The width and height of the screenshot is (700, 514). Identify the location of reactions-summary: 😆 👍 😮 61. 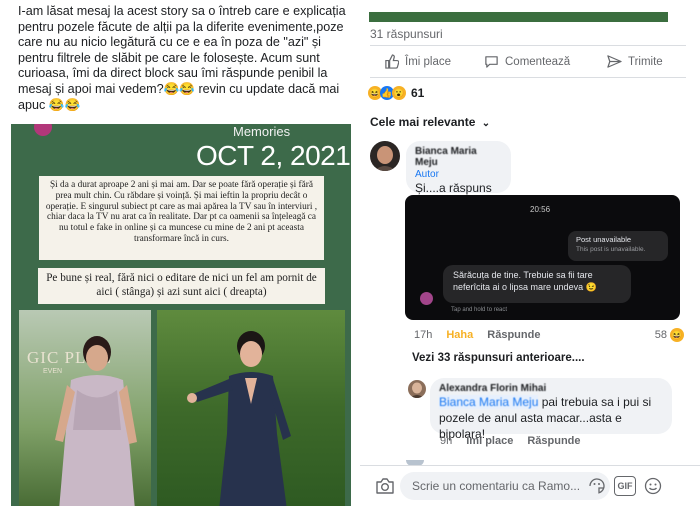
(396, 93).